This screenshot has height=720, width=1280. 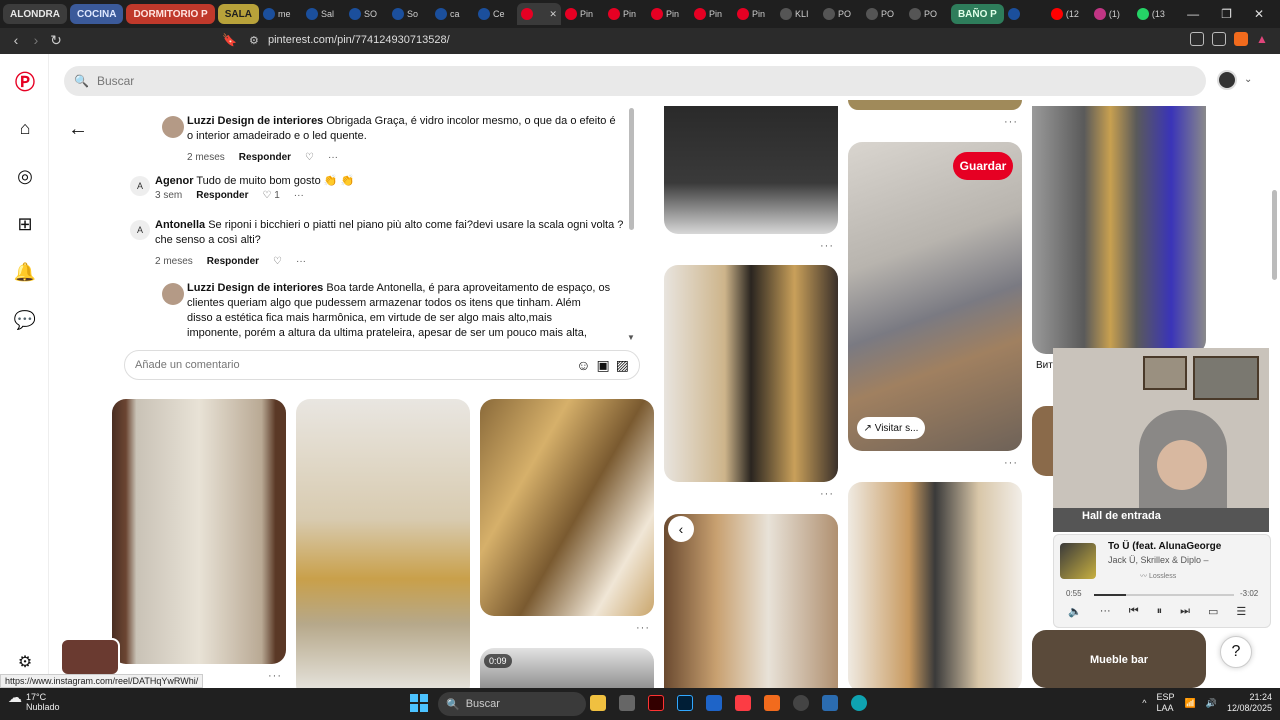 I want to click on floating-thumbnail, so click(x=90, y=657).